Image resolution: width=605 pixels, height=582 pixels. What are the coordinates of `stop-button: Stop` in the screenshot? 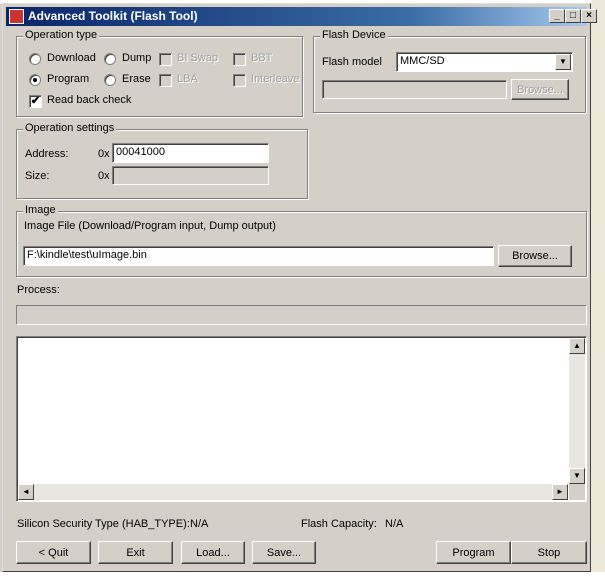 It's located at (549, 552).